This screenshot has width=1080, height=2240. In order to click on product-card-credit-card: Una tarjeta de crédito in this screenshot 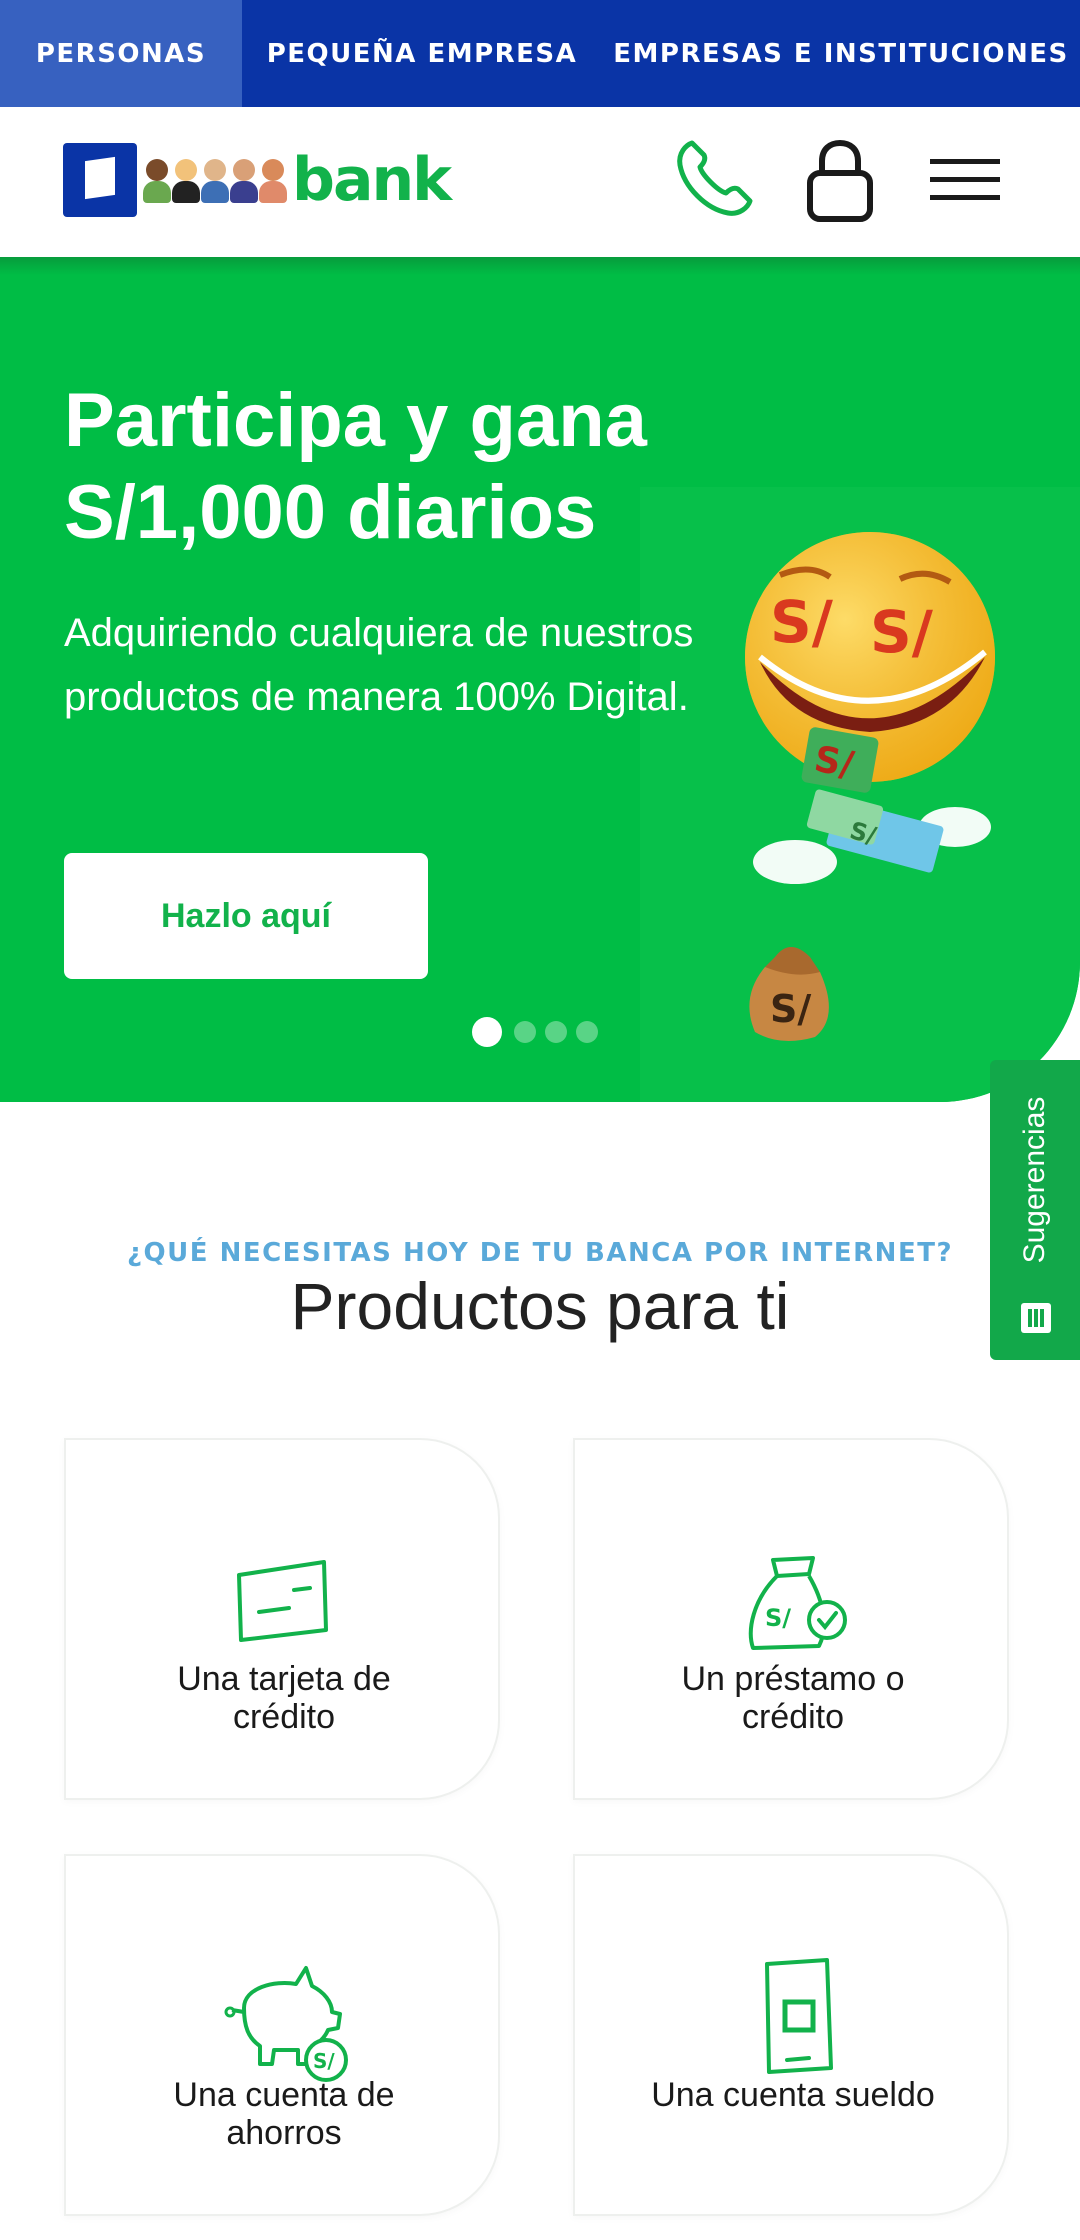, I will do `click(282, 1619)`.